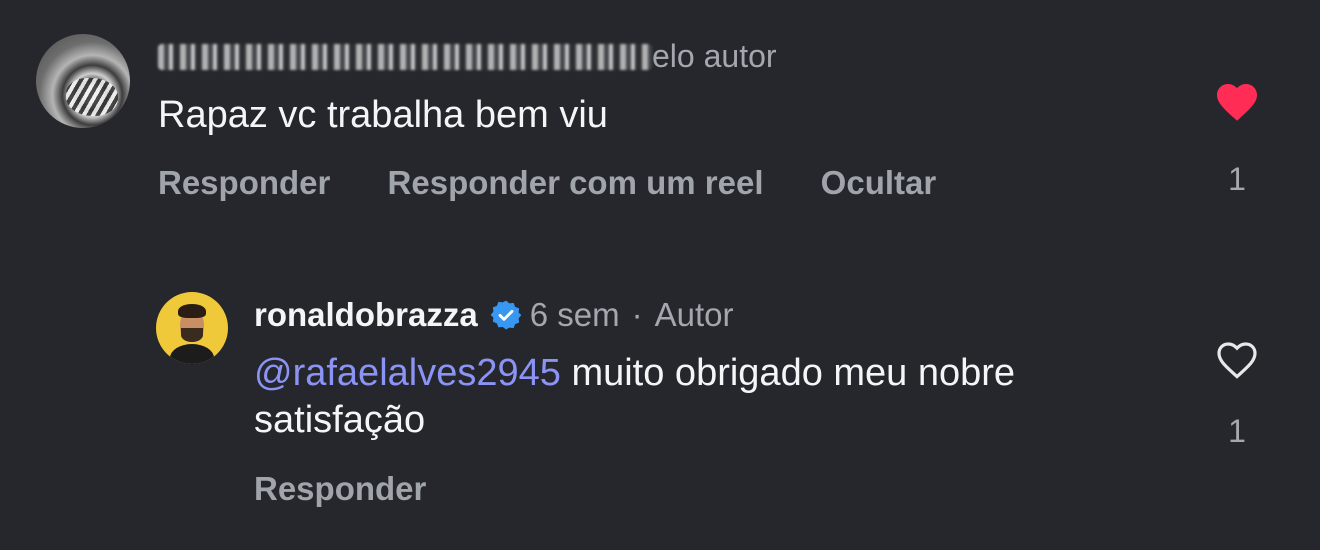 The width and height of the screenshot is (1320, 550). Describe the element at coordinates (574, 314) in the screenshot. I see `reply-time: 6 sem` at that location.